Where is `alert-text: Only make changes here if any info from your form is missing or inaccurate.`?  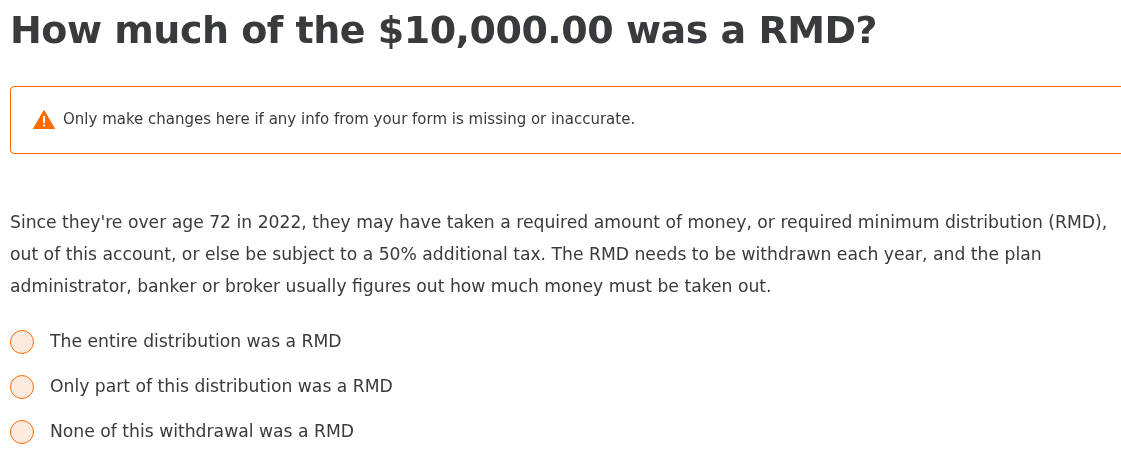
alert-text: Only make changes here if any info from your form is missing or inaccurate. is located at coordinates (349, 120).